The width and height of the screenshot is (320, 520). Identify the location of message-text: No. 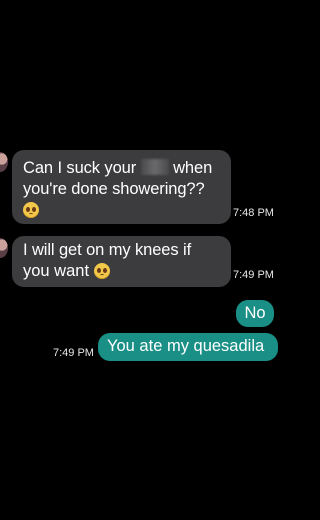
(255, 313).